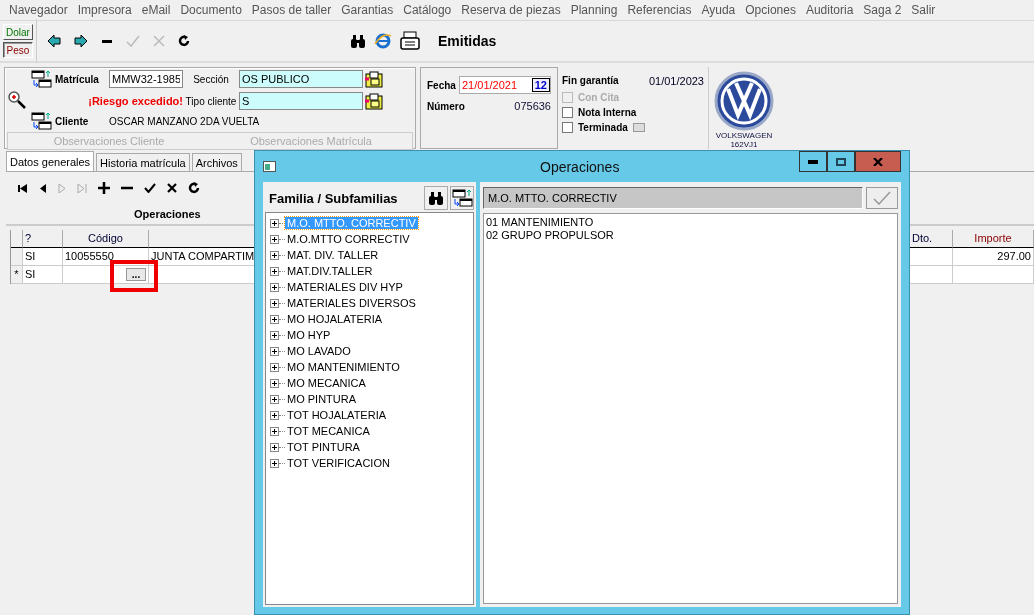 The height and width of the screenshot is (615, 1034). I want to click on dialog-title: Operaciones, so click(580, 166).